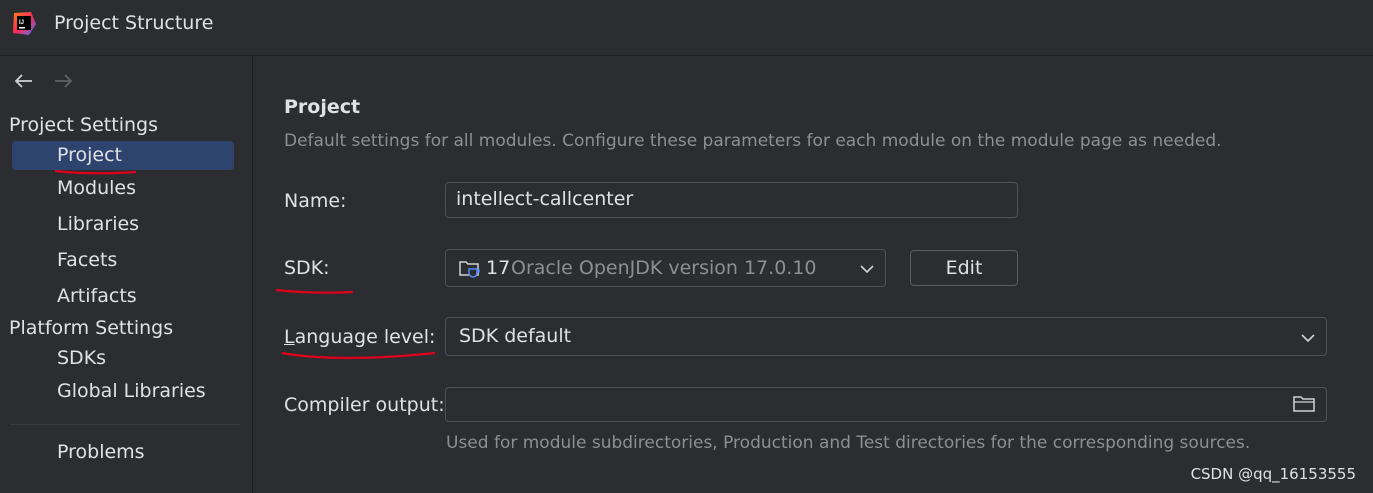 This screenshot has width=1373, height=493. I want to click on project-settings-header: Project Settings, so click(83, 125).